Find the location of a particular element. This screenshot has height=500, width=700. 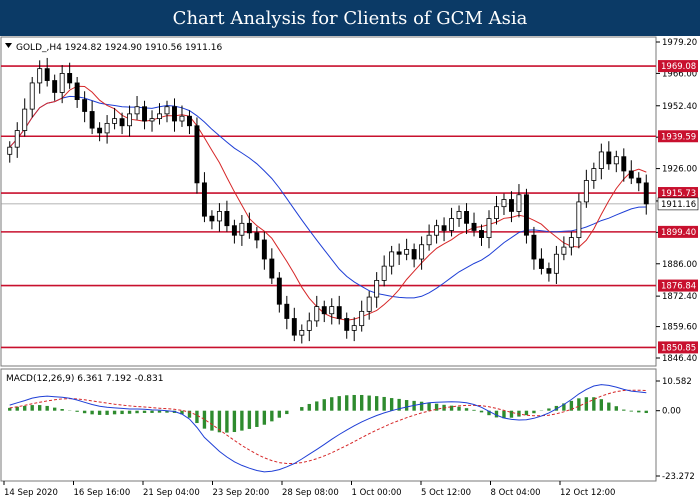

macd-tick-label: -23.272 is located at coordinates (678, 477).